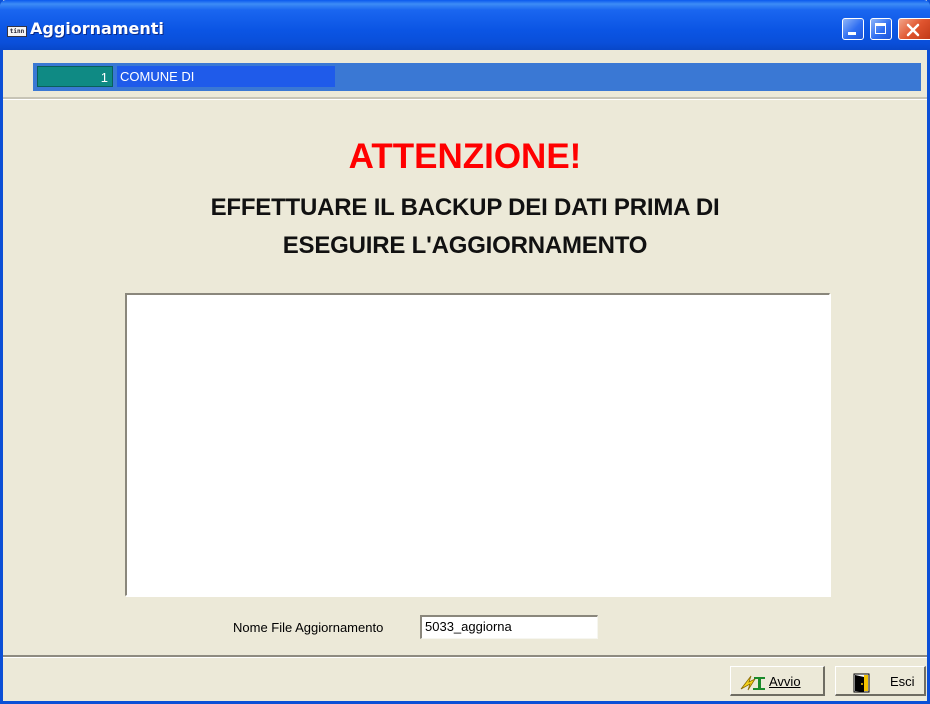 Image resolution: width=930 pixels, height=704 pixels. What do you see at coordinates (752, 683) in the screenshot?
I see `lightning-icon` at bounding box center [752, 683].